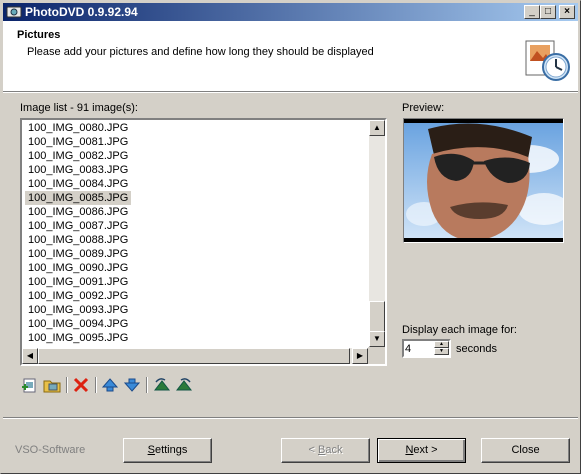 The height and width of the screenshot is (474, 581). I want to click on list-item: 100_IMG_0086.JPG, so click(78, 212).